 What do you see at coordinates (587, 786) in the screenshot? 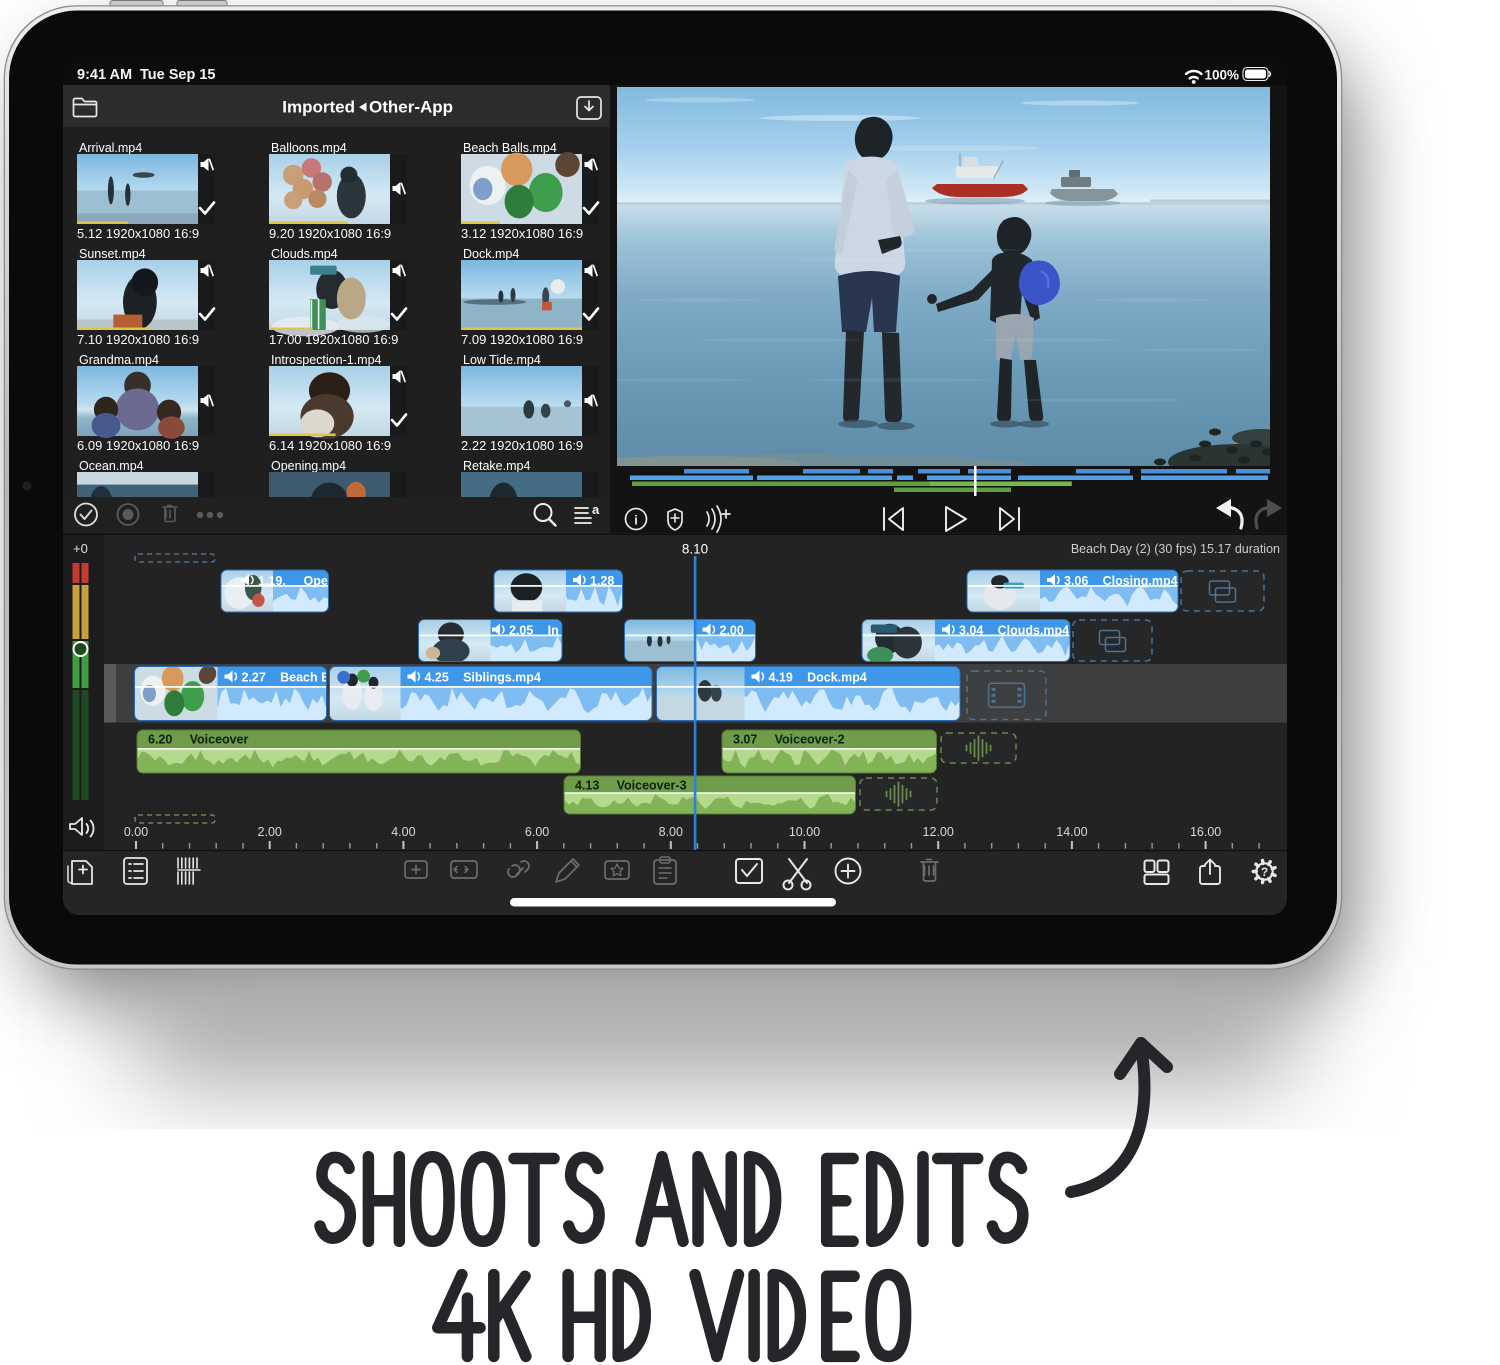
I see `svg-text: 4.13` at bounding box center [587, 786].